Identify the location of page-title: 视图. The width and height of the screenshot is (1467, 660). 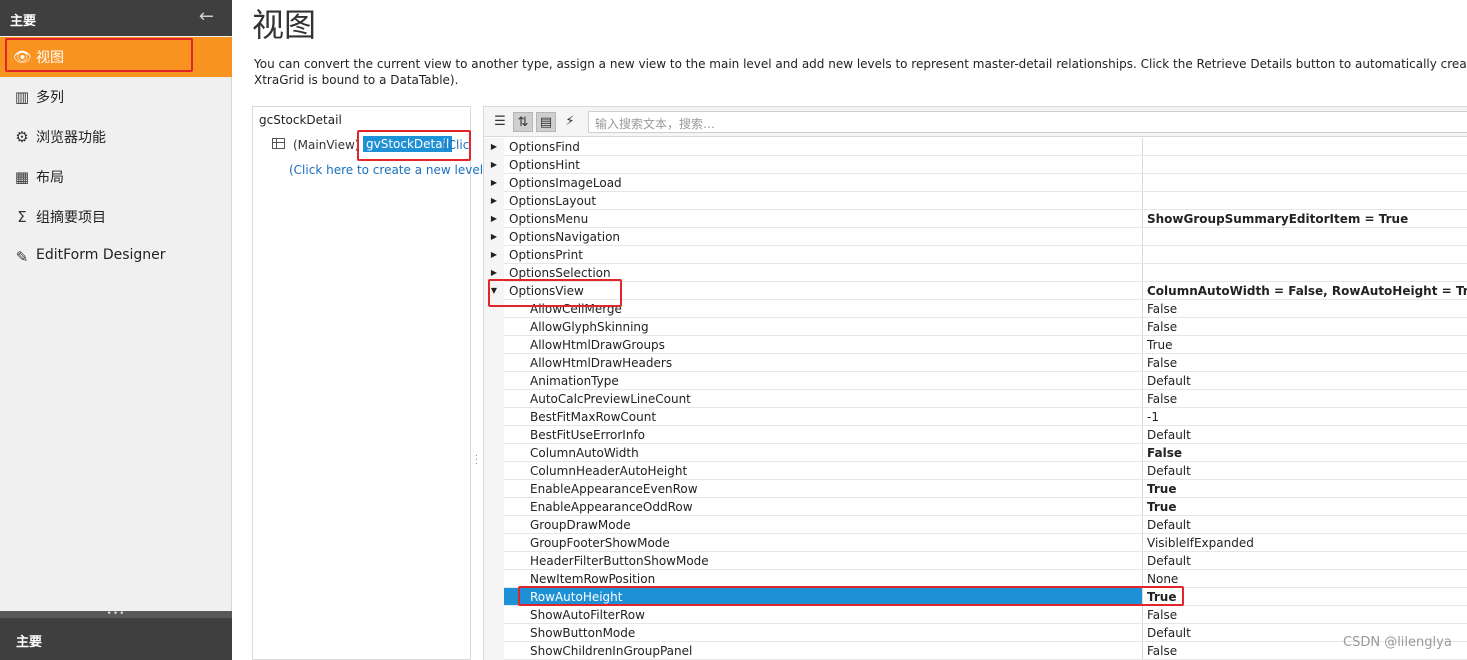
(284, 25).